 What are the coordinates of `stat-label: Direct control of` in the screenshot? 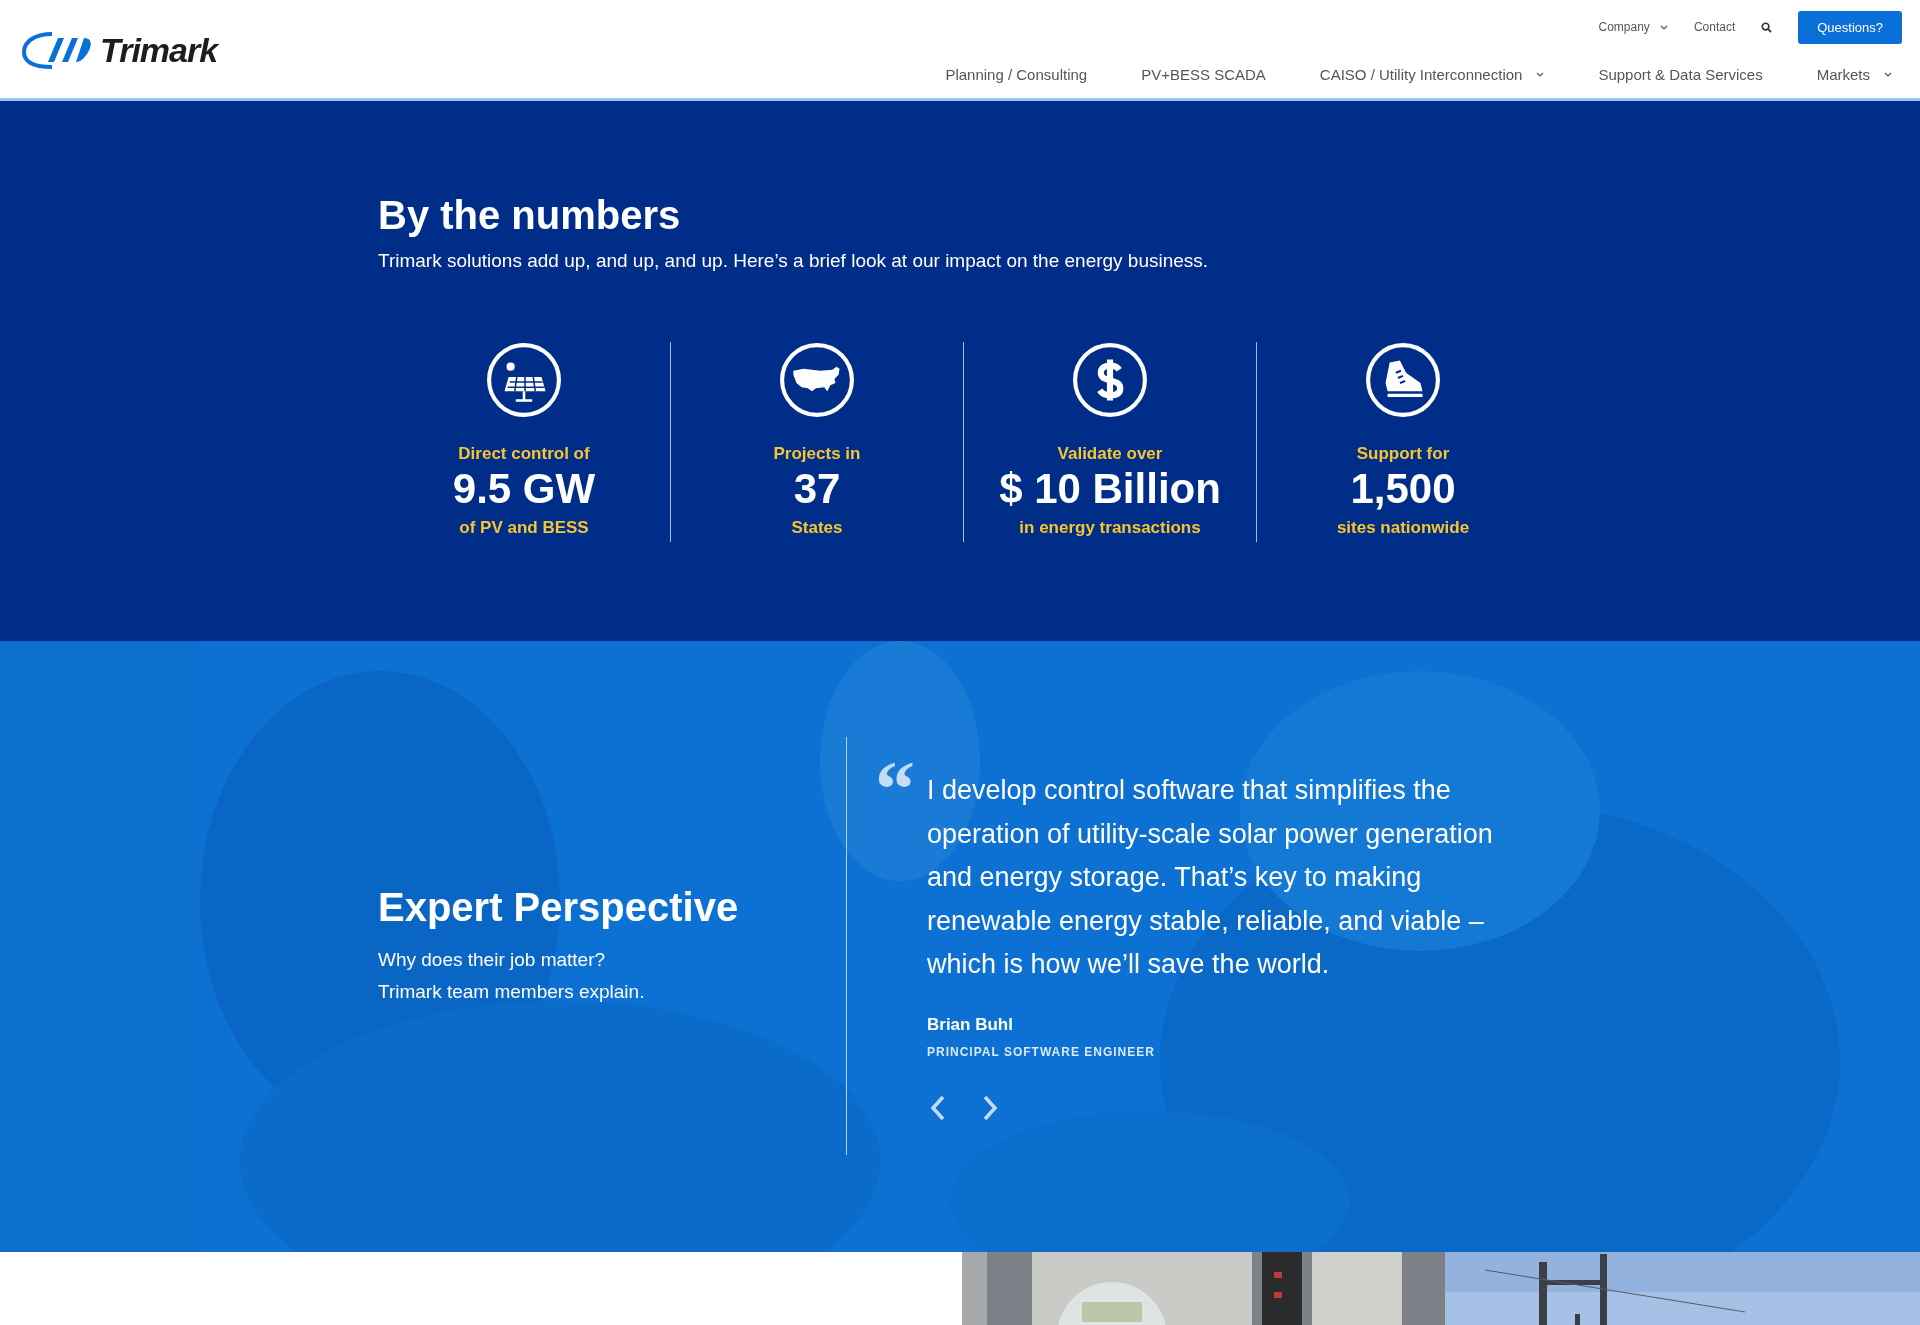 It's located at (524, 454).